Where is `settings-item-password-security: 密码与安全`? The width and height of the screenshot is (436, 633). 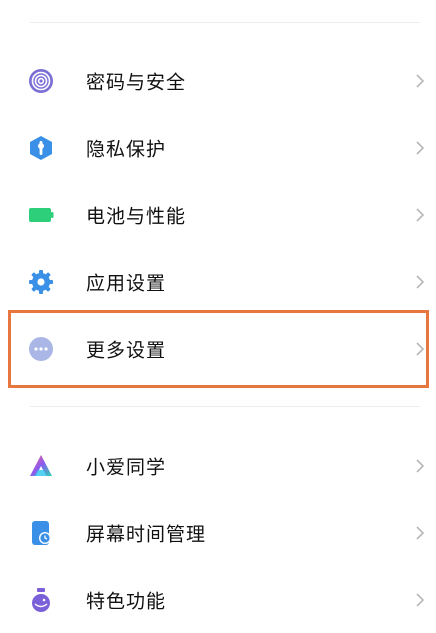 settings-item-password-security: 密码与安全 is located at coordinates (218, 81).